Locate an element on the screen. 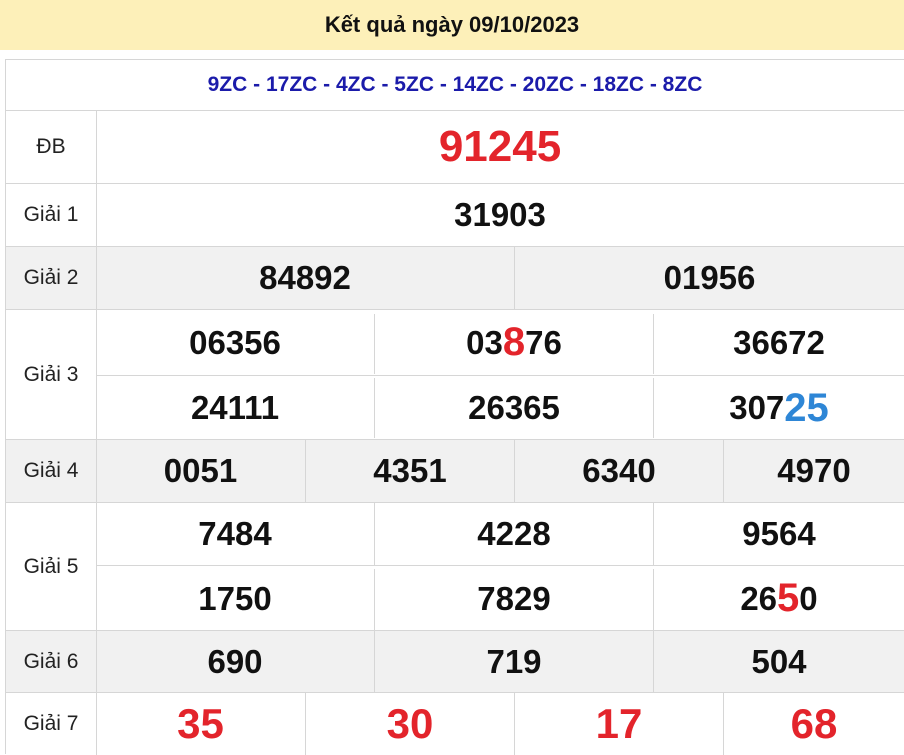 The height and width of the screenshot is (755, 904). prize-label: Giải 3 is located at coordinates (51, 374).